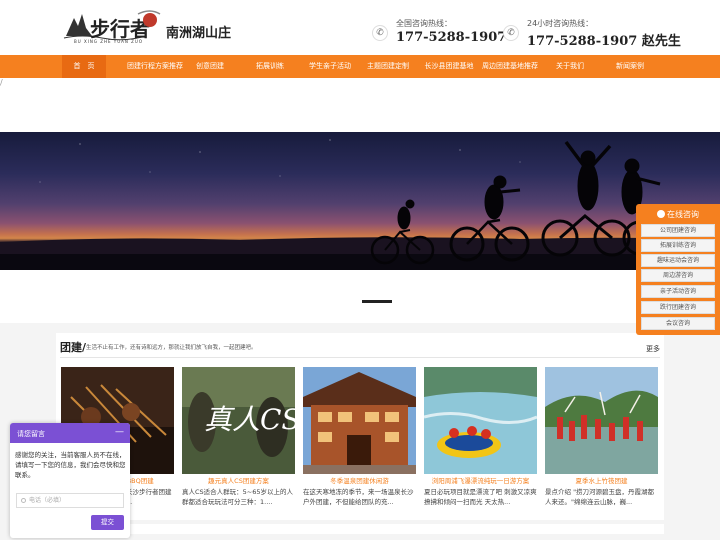 Image resolution: width=720 pixels, height=540 pixels. What do you see at coordinates (480, 480) in the screenshot?
I see `card-title: 浏阳周浦飞瀑漂流纯玩一日游方案` at bounding box center [480, 480].